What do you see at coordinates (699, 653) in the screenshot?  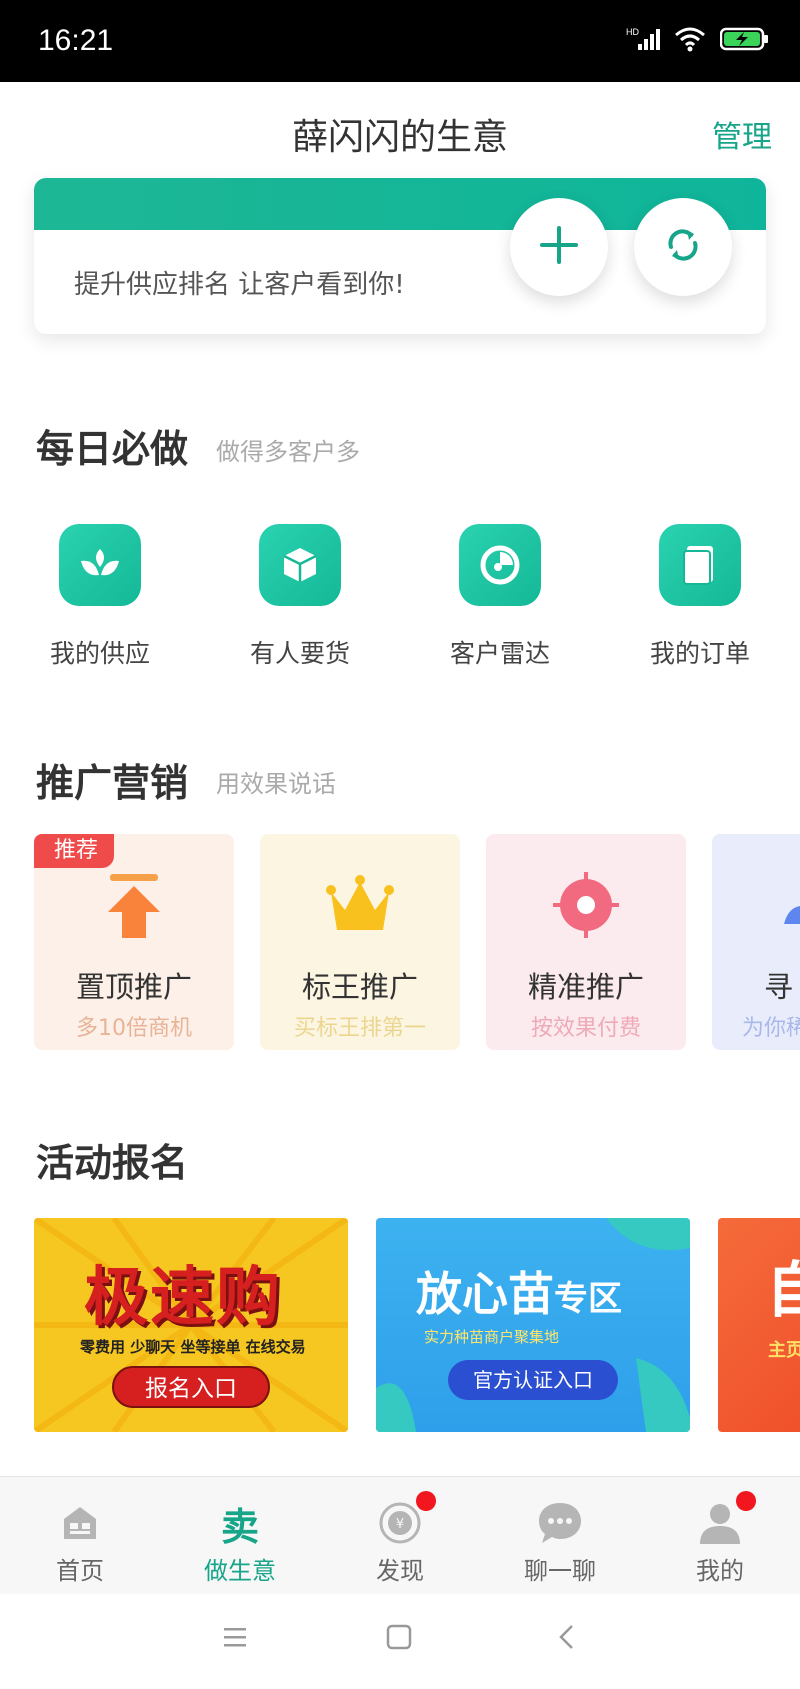 I see `daily-item-label: 我的订单` at bounding box center [699, 653].